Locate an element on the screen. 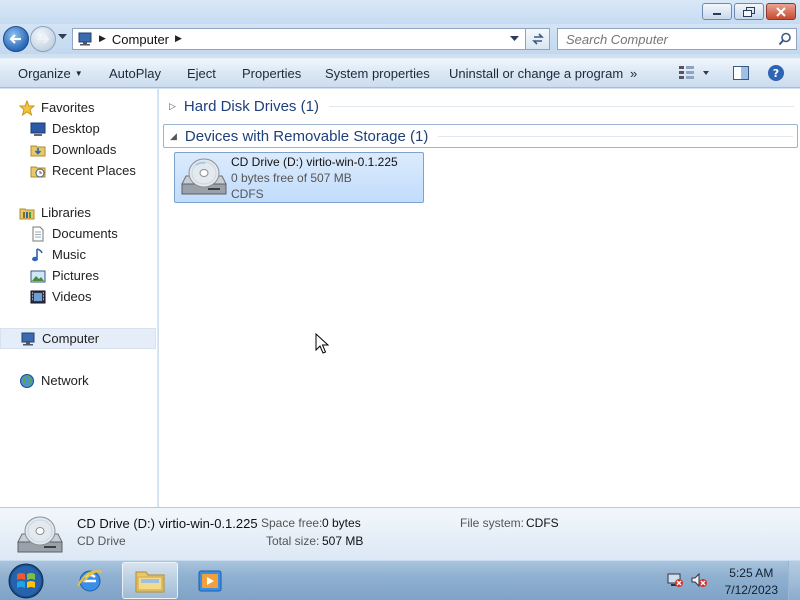 The height and width of the screenshot is (600, 800). libraries-icon is located at coordinates (27, 213).